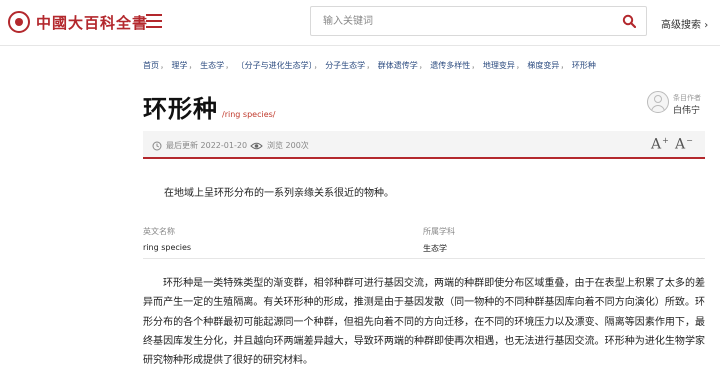  I want to click on info-discipline: 所属学科 生态学, so click(439, 240).